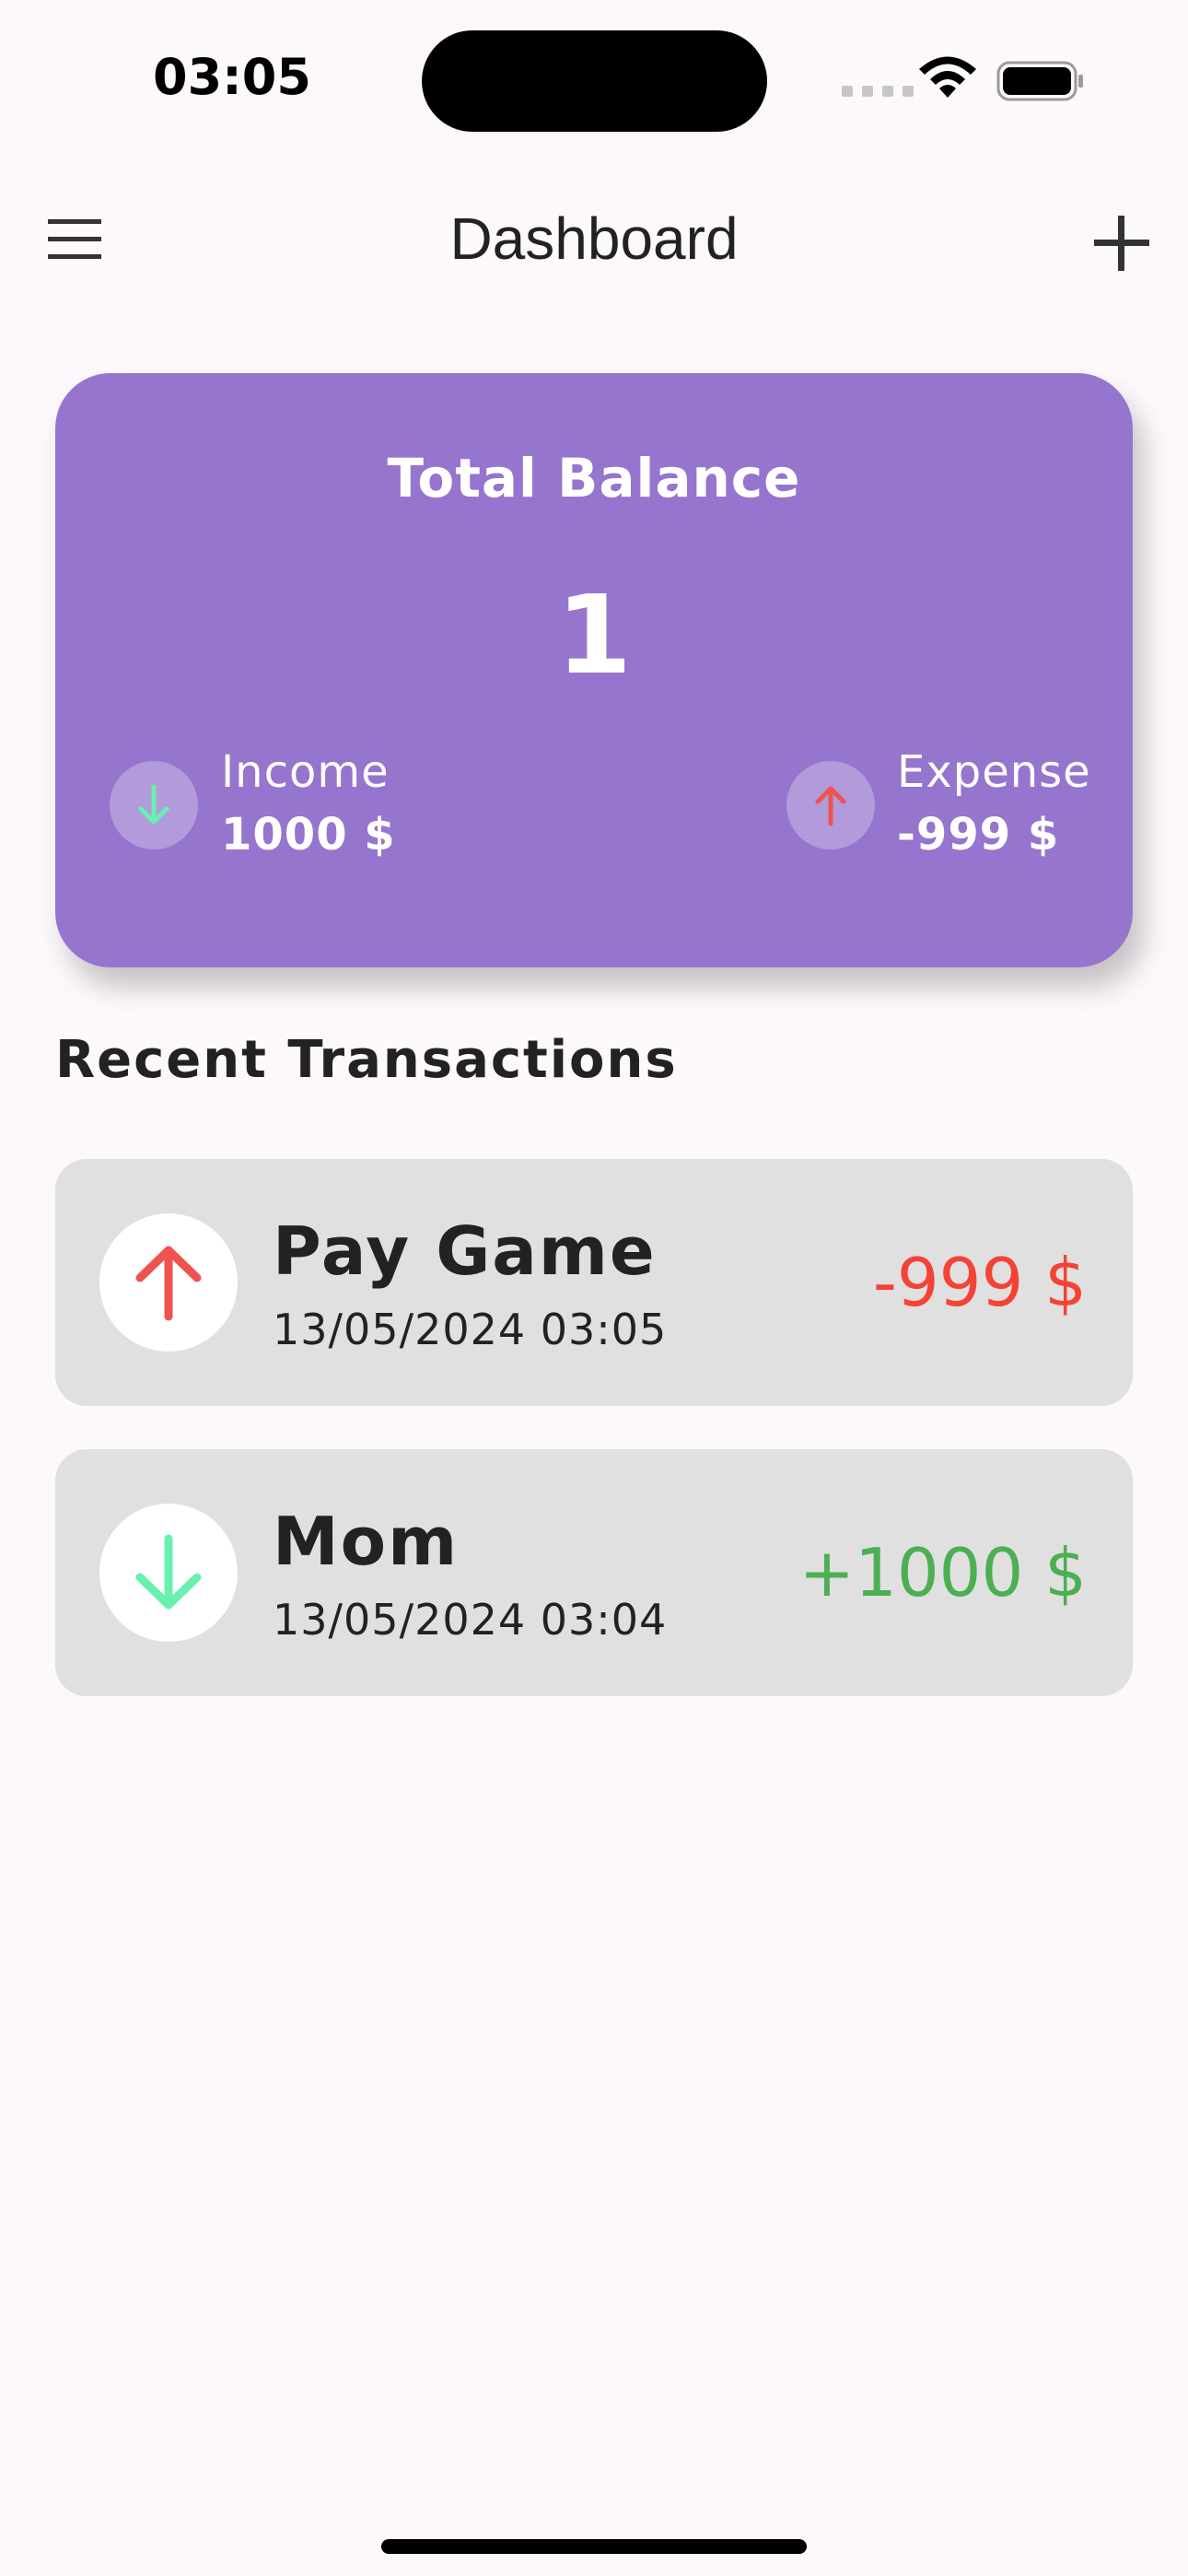  What do you see at coordinates (994, 772) in the screenshot?
I see `expense-label: Expense` at bounding box center [994, 772].